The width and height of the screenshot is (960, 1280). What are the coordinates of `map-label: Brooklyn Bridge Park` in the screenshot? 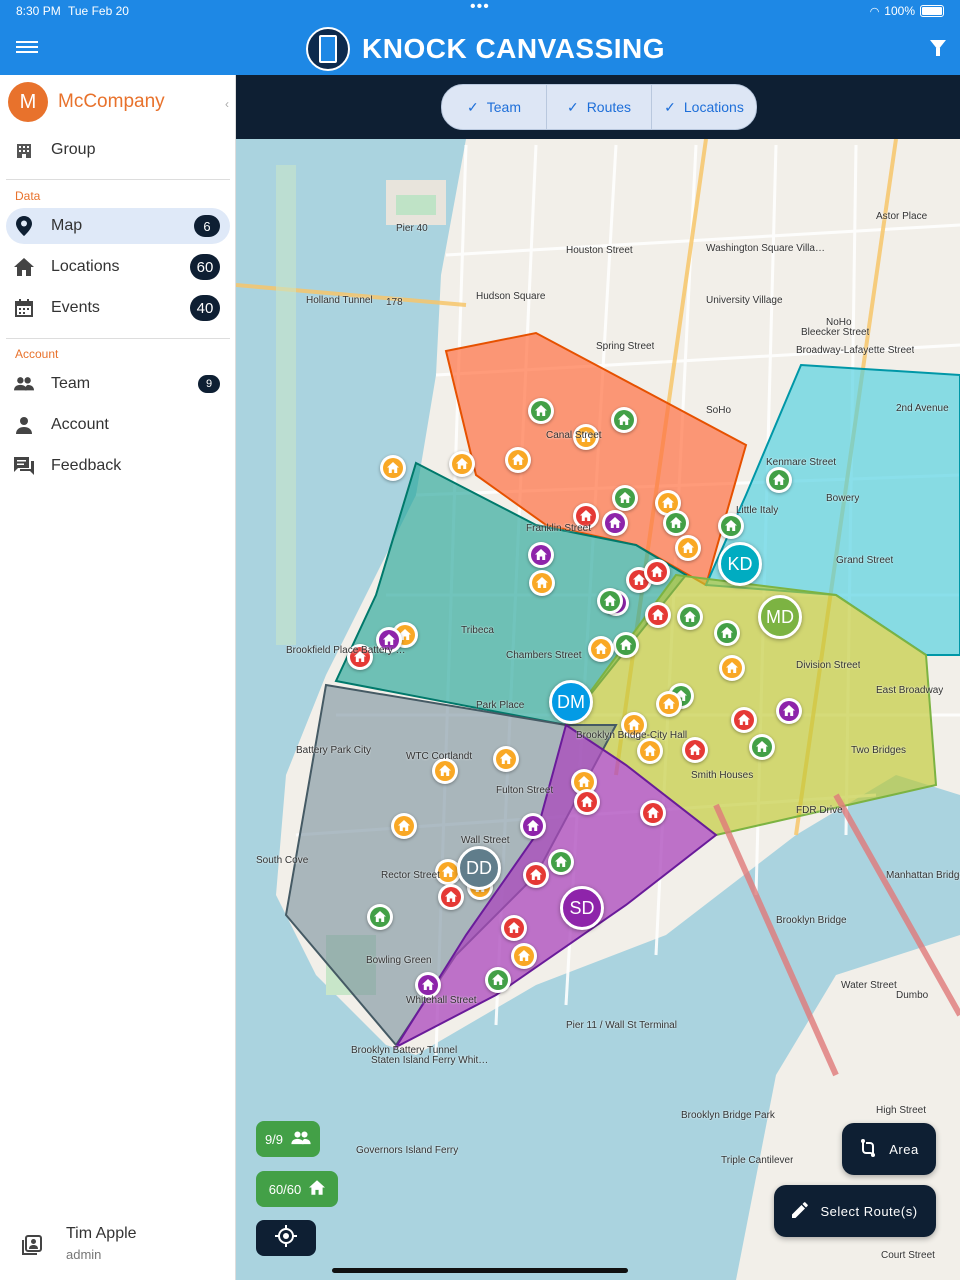 It's located at (728, 1115).